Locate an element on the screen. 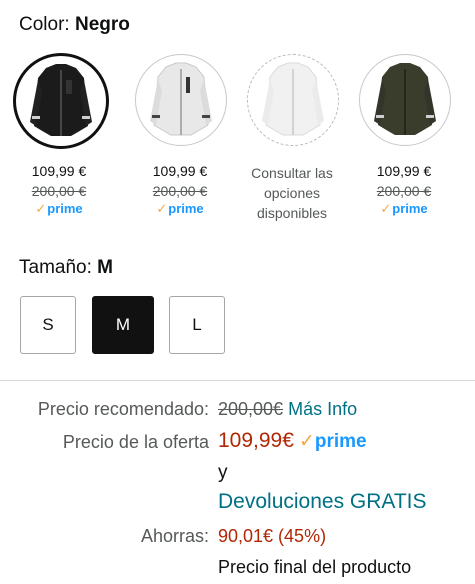  recommended-price-row: 200,00€ Más Info is located at coordinates (287, 409).